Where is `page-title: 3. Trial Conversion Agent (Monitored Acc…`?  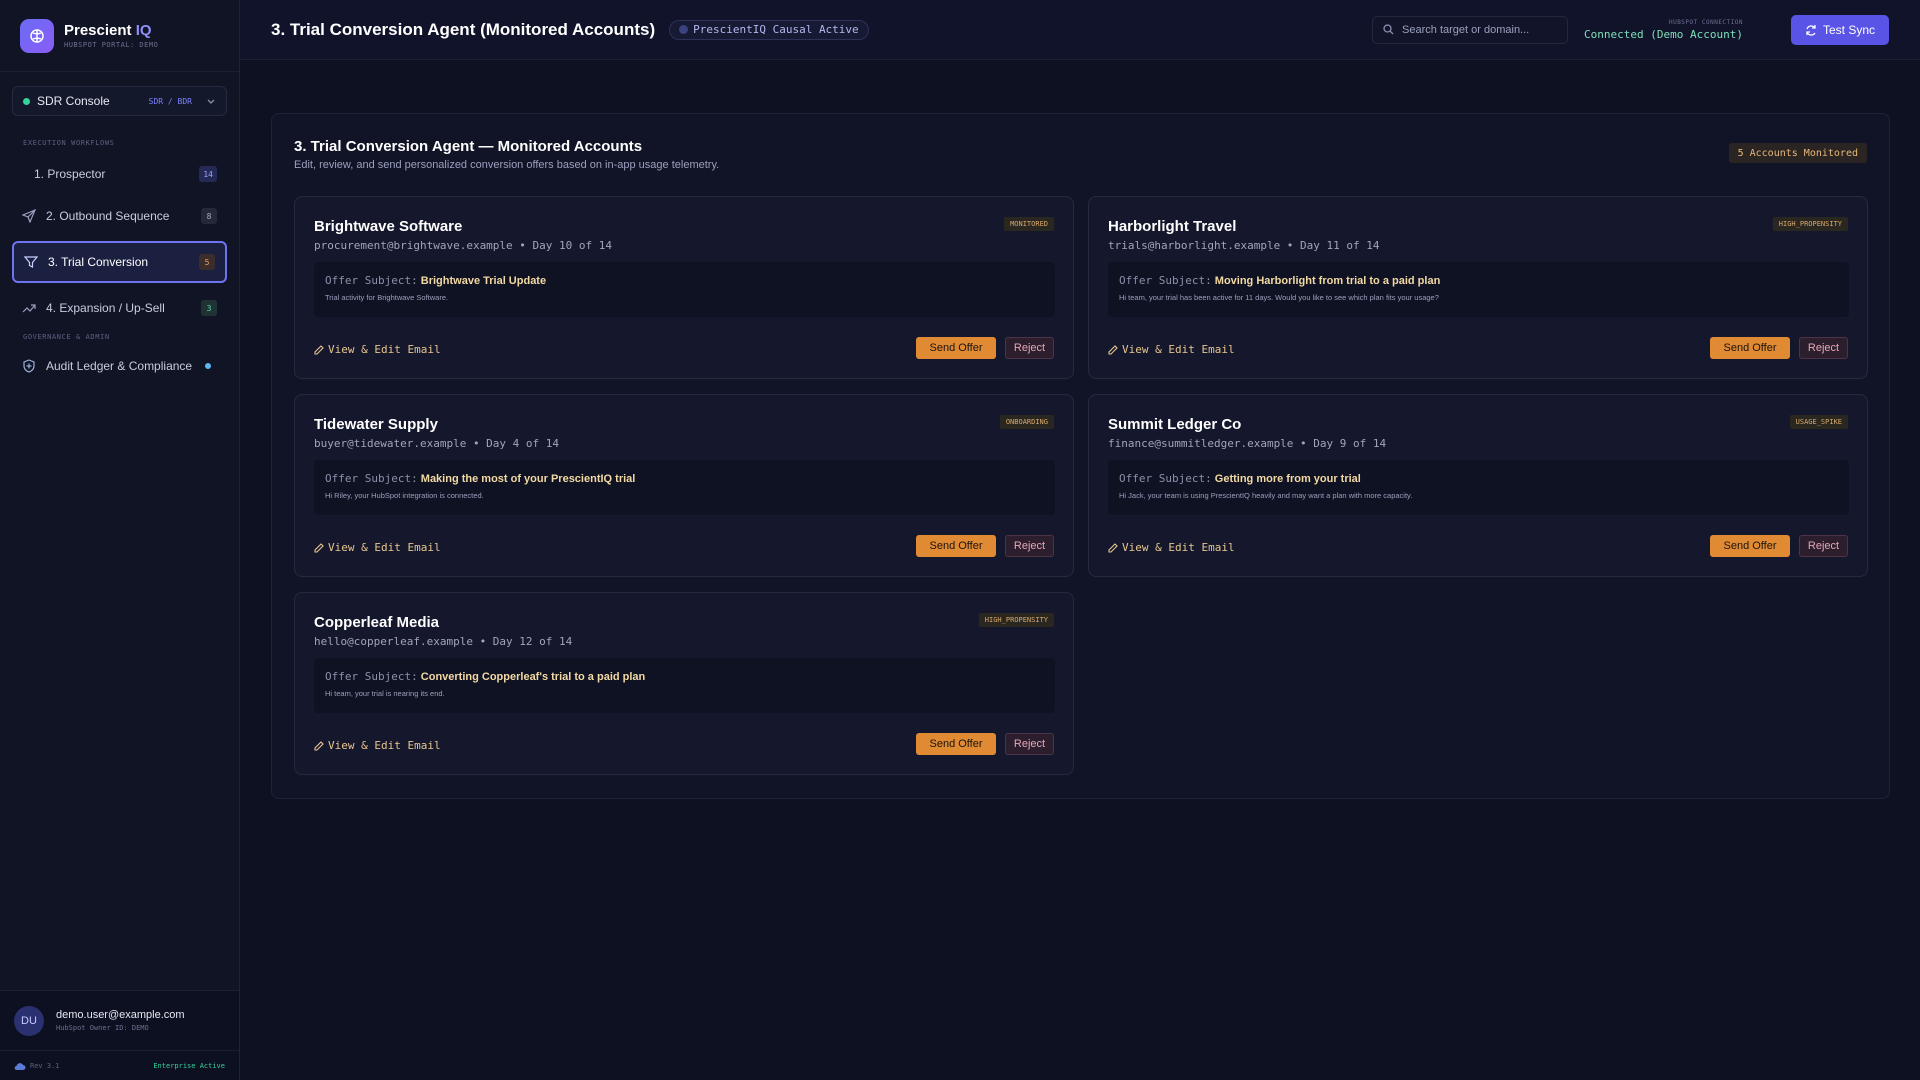
page-title: 3. Trial Conversion Agent (Monitored Acc… is located at coordinates (463, 29).